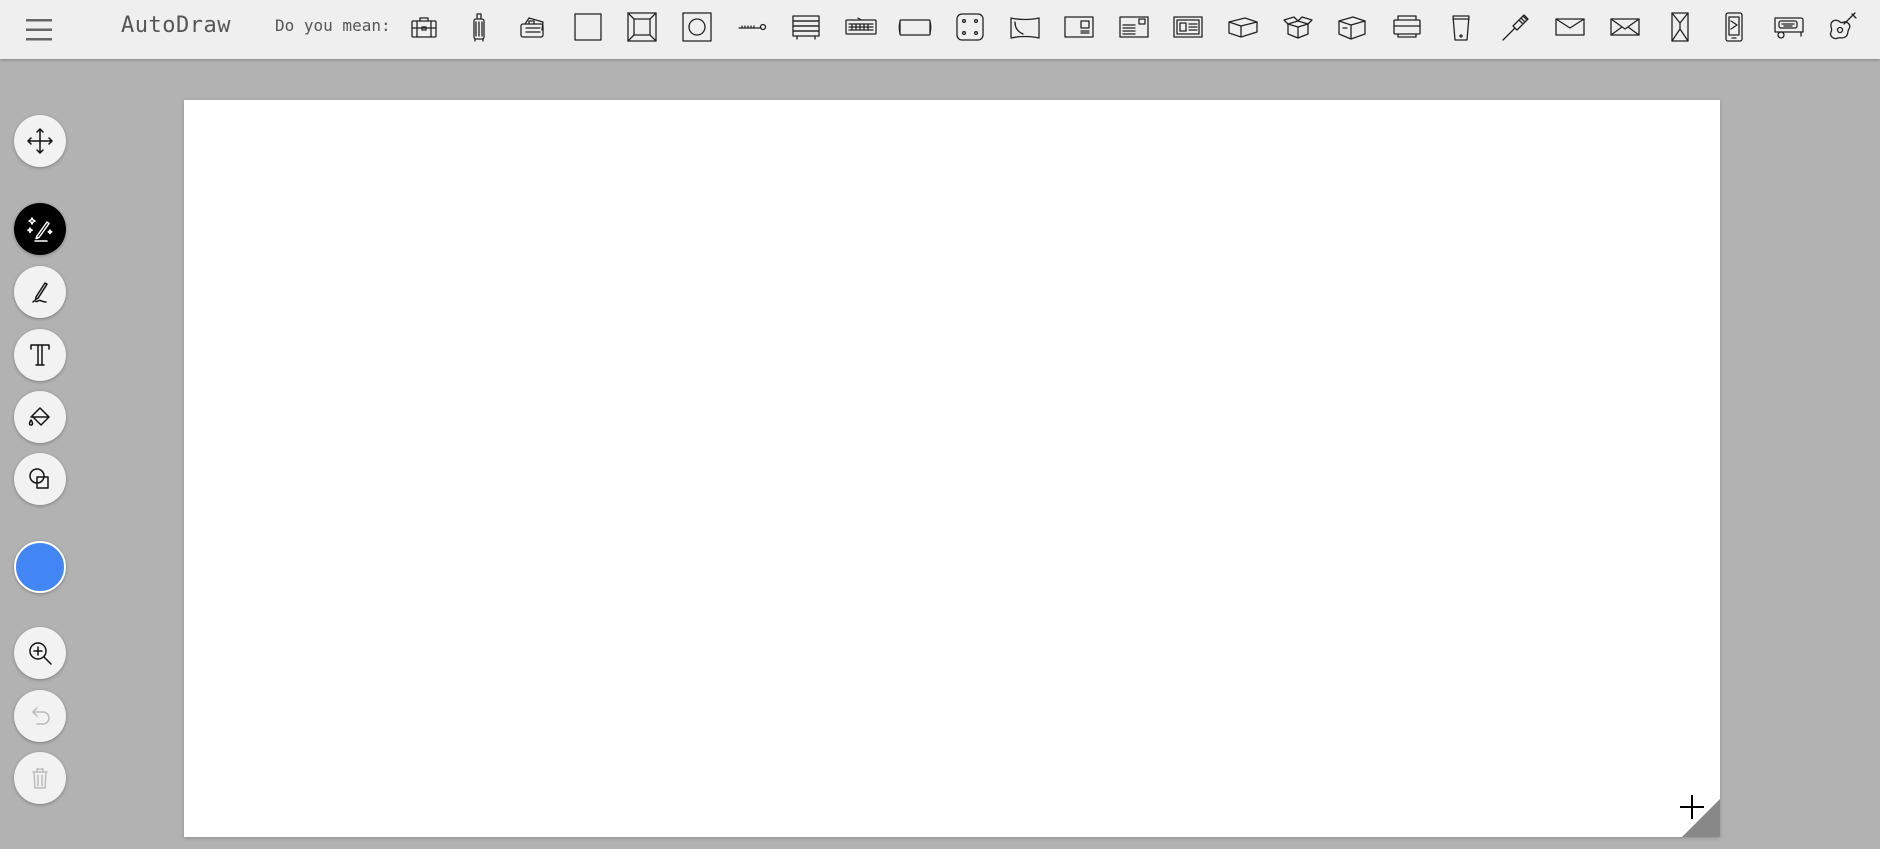 The height and width of the screenshot is (849, 1880). What do you see at coordinates (479, 27) in the screenshot?
I see `rolling-suitcase-icon` at bounding box center [479, 27].